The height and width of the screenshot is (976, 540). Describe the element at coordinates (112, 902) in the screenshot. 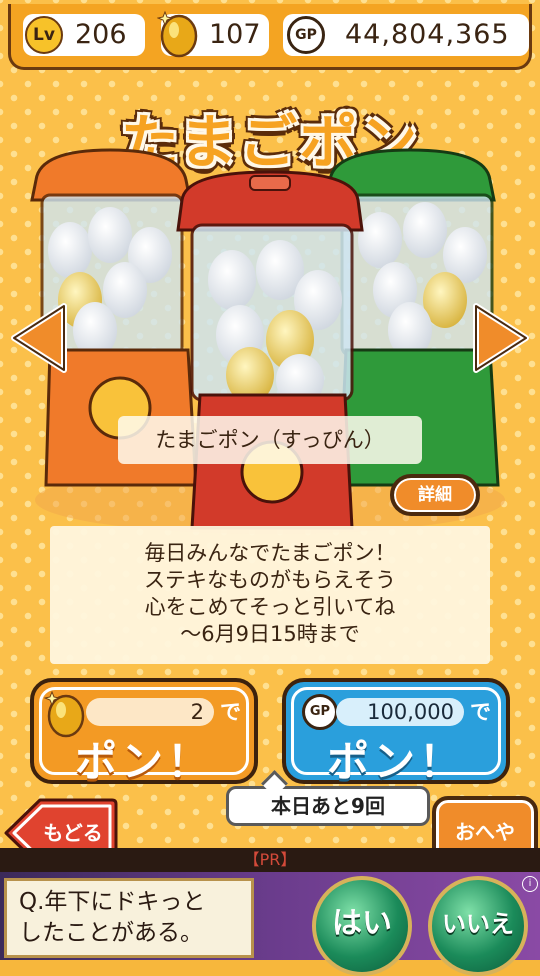

I see `ad-question-line: Q.年下にドキっと` at that location.